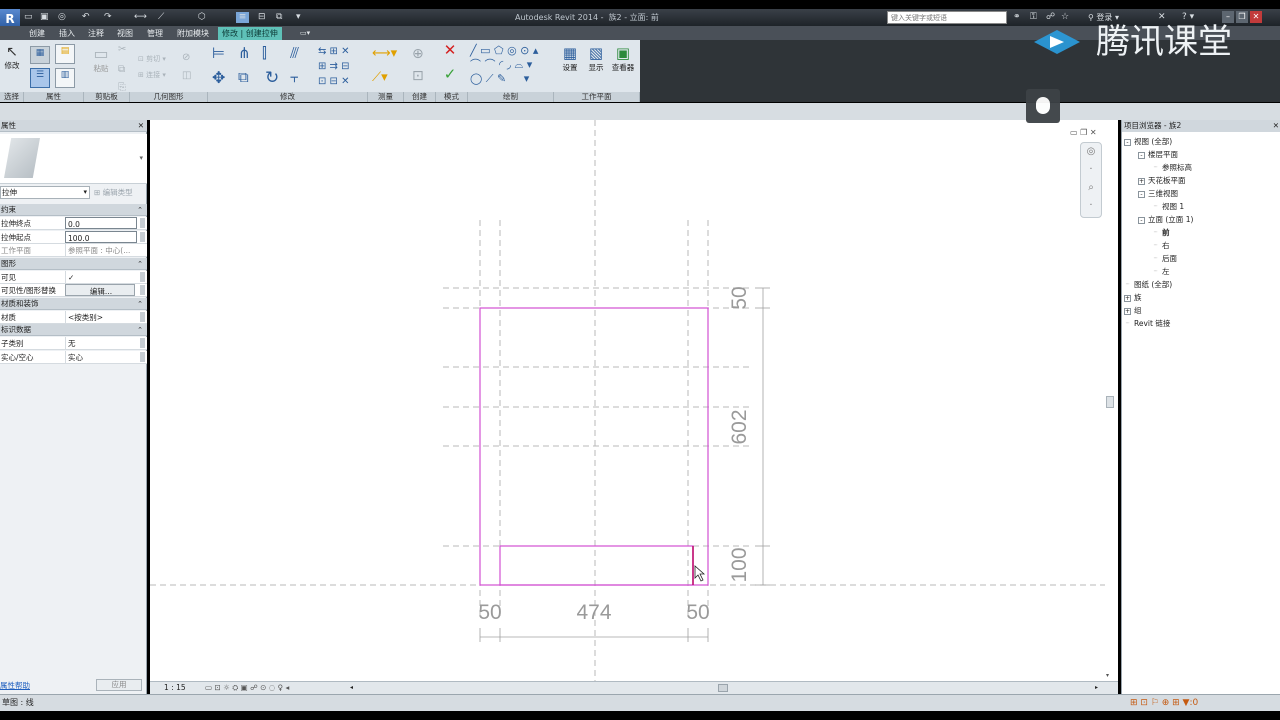  Describe the element at coordinates (12, 97) in the screenshot. I see `panel-select: 选择` at that location.